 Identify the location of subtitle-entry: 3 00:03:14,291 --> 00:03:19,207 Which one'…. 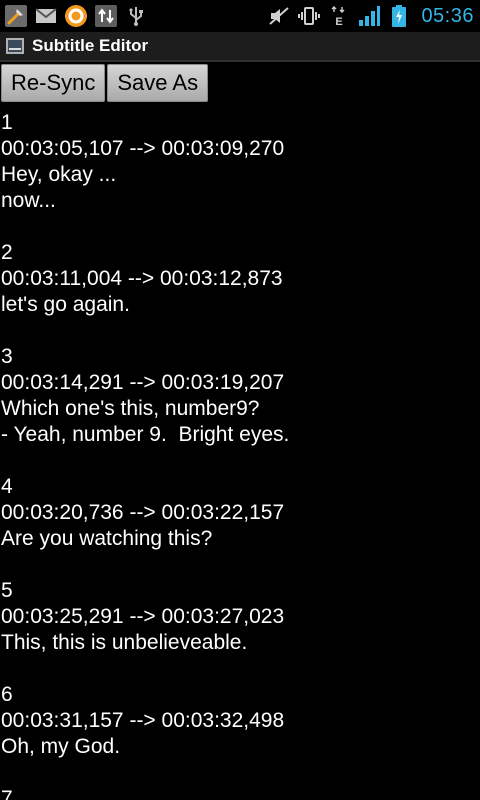
(240, 396).